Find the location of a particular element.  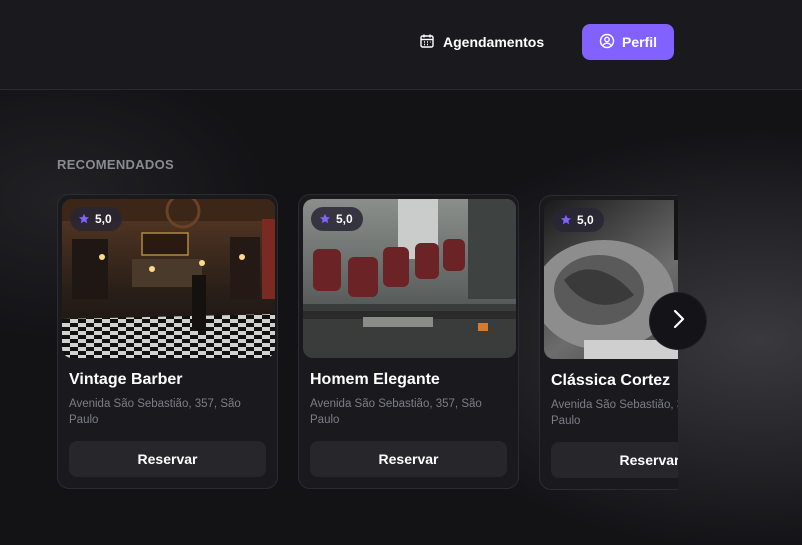

user-circle-icon is located at coordinates (607, 42).